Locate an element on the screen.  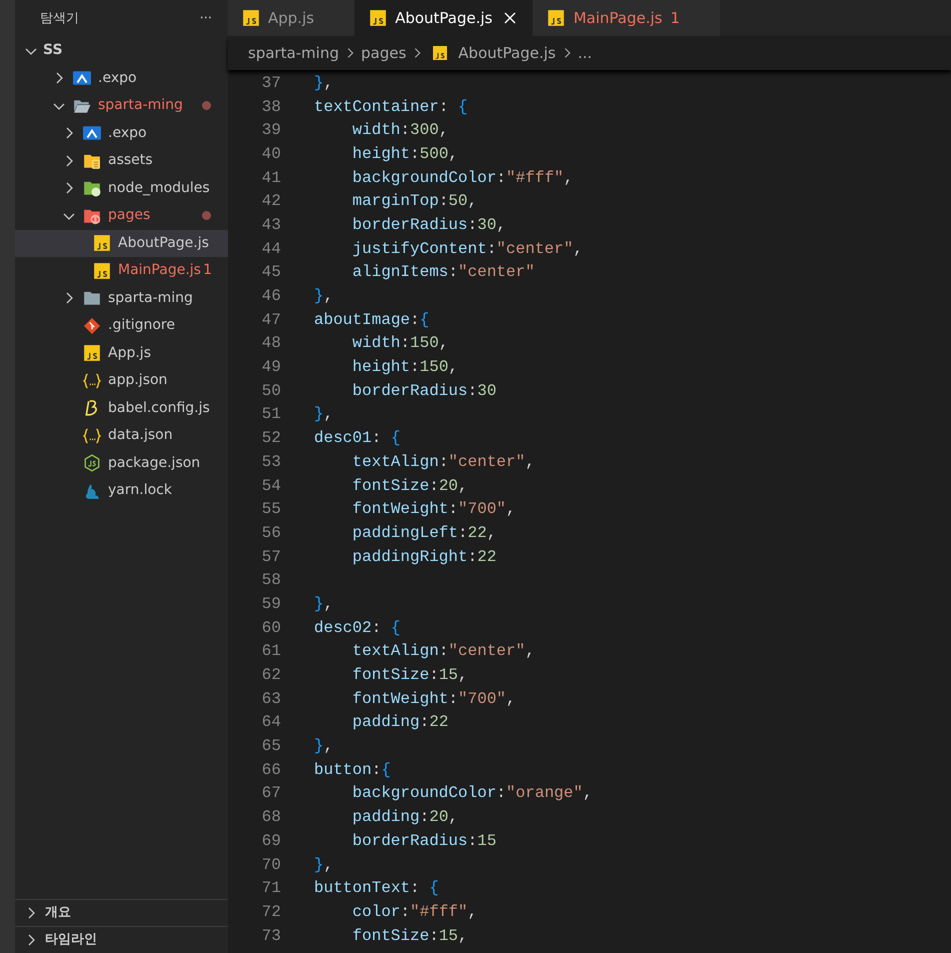
line-number: 53 is located at coordinates (270, 462).